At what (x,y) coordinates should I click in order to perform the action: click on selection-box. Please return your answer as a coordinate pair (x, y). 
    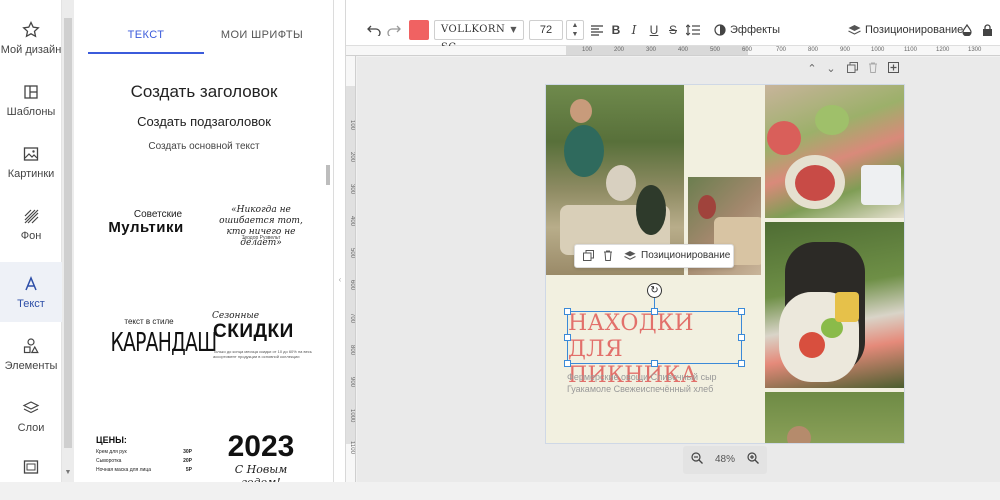
    Looking at the image, I should click on (654, 337).